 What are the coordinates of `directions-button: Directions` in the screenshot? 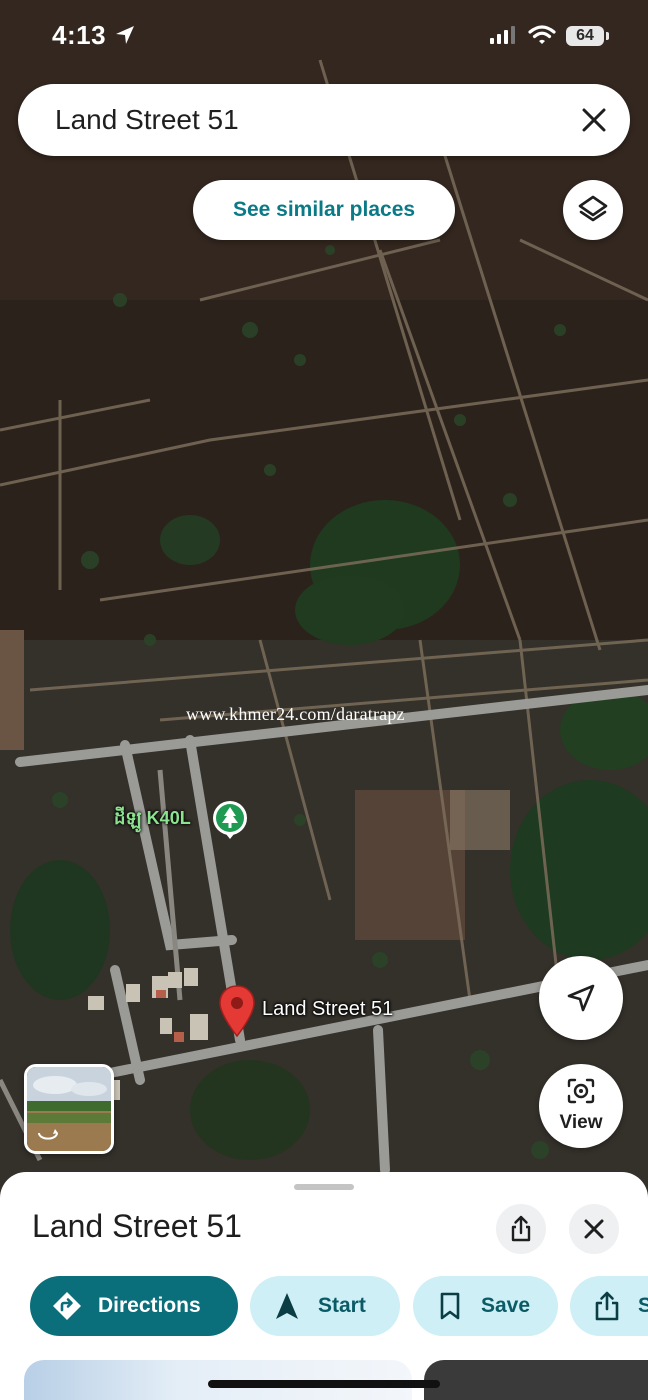 It's located at (134, 1306).